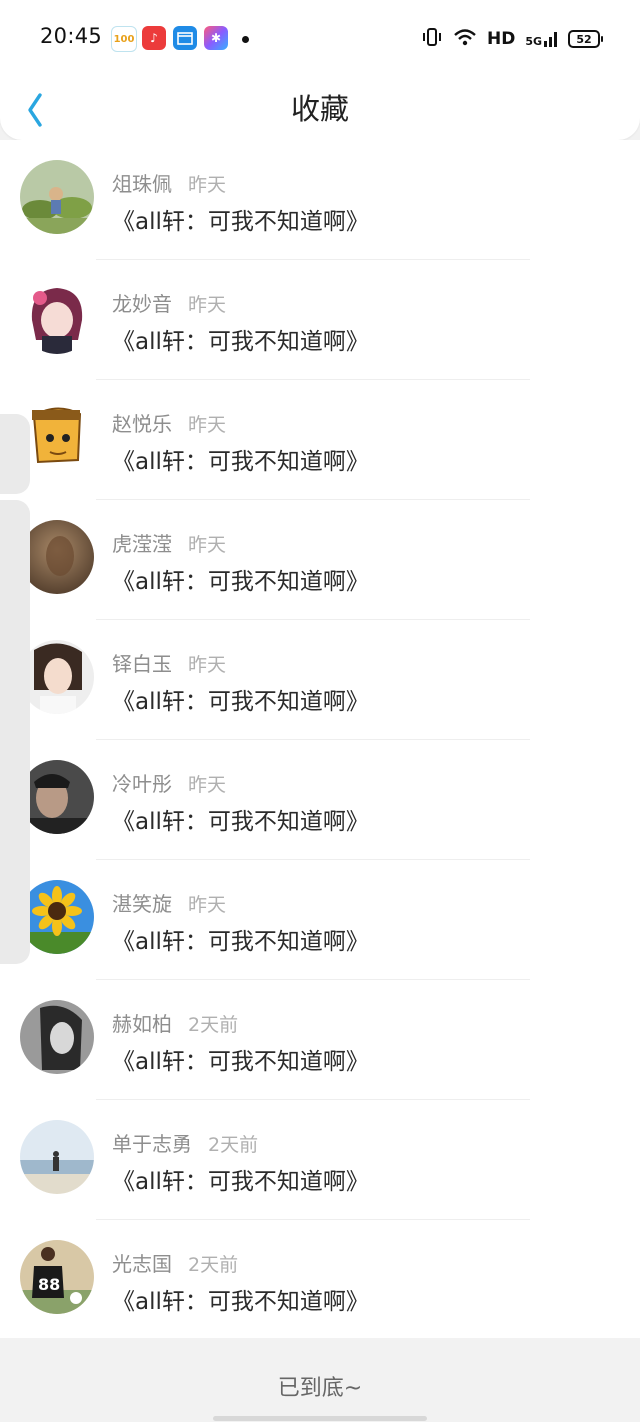 The image size is (640, 1422). I want to click on music-app-icon: ♪, so click(154, 38).